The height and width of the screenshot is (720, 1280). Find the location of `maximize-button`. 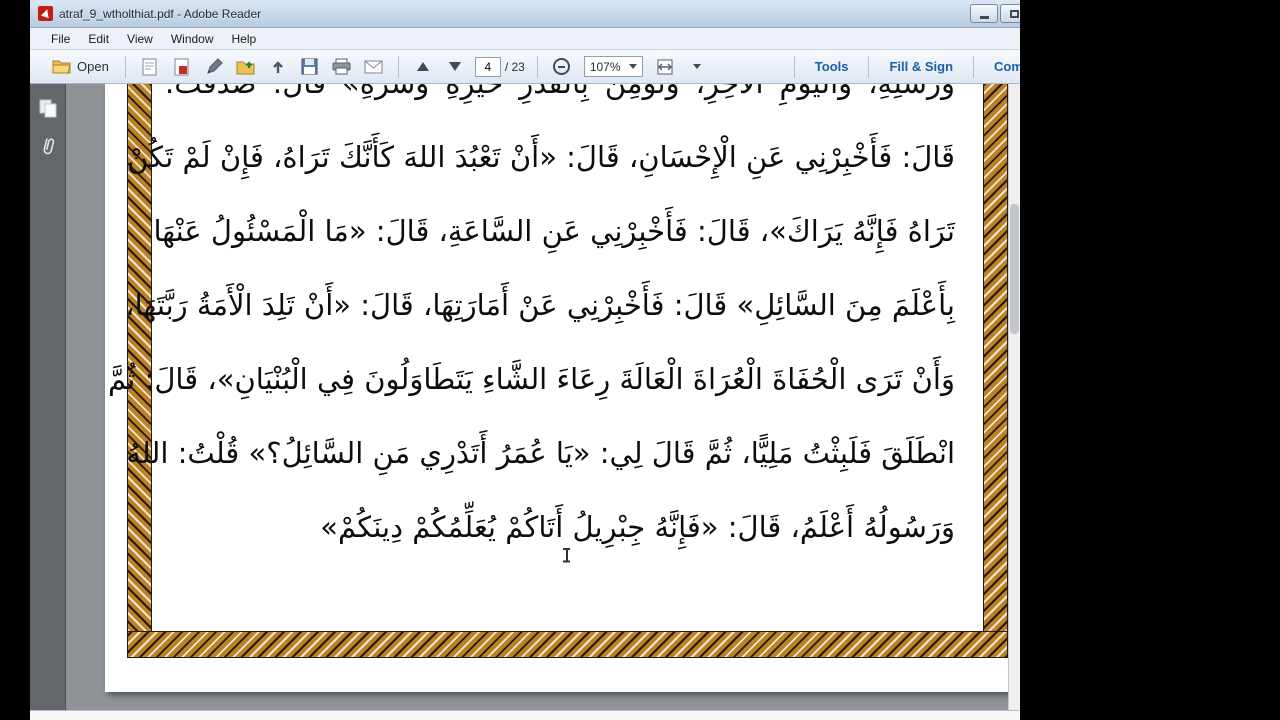

maximize-button is located at coordinates (1010, 13).